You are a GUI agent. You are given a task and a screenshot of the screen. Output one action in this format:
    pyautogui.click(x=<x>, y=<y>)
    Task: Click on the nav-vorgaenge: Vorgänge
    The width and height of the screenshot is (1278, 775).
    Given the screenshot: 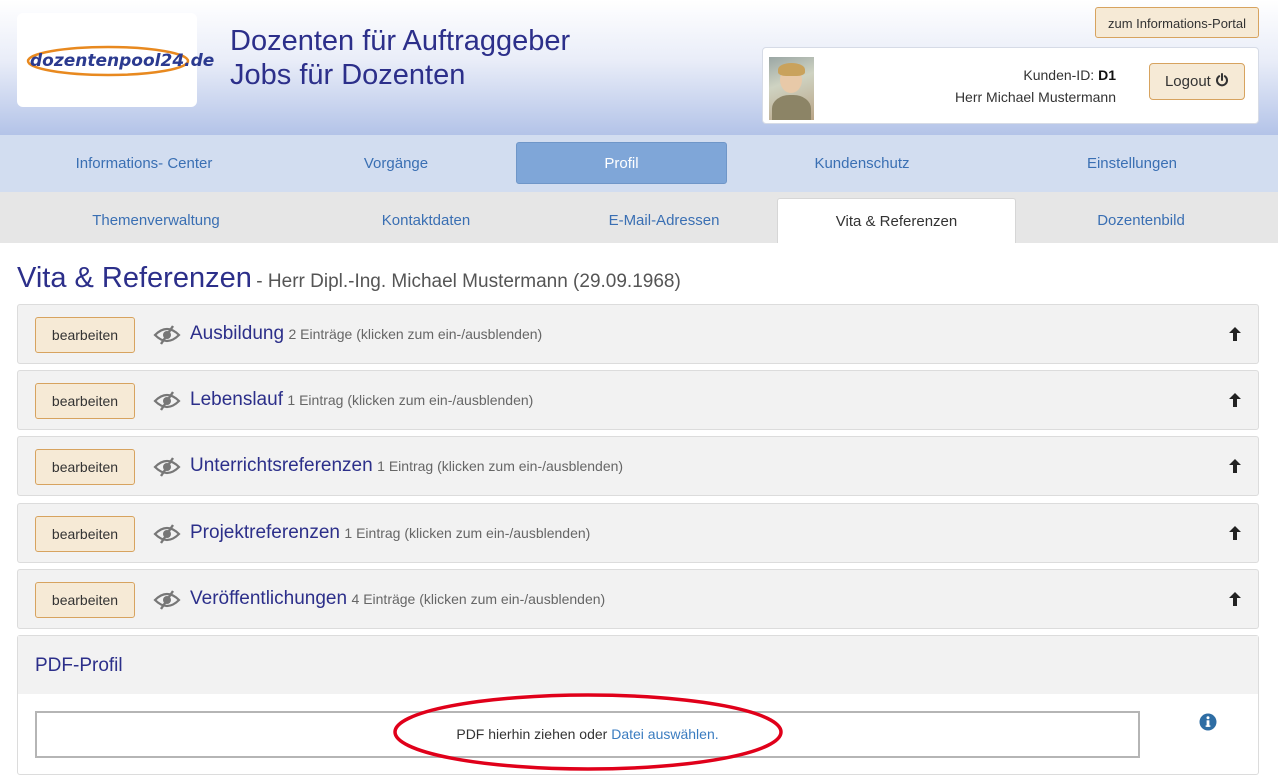 What is the action you would take?
    pyautogui.click(x=396, y=163)
    